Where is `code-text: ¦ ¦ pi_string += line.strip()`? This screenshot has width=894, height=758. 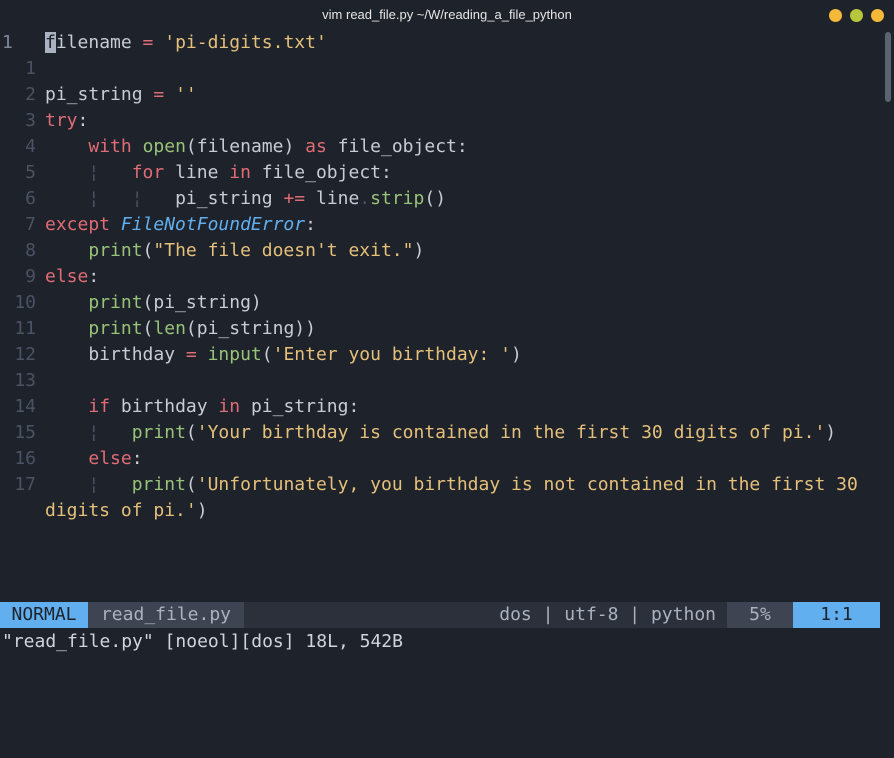 code-text: ¦ ¦ pi_string += line.strip() is located at coordinates (245, 199).